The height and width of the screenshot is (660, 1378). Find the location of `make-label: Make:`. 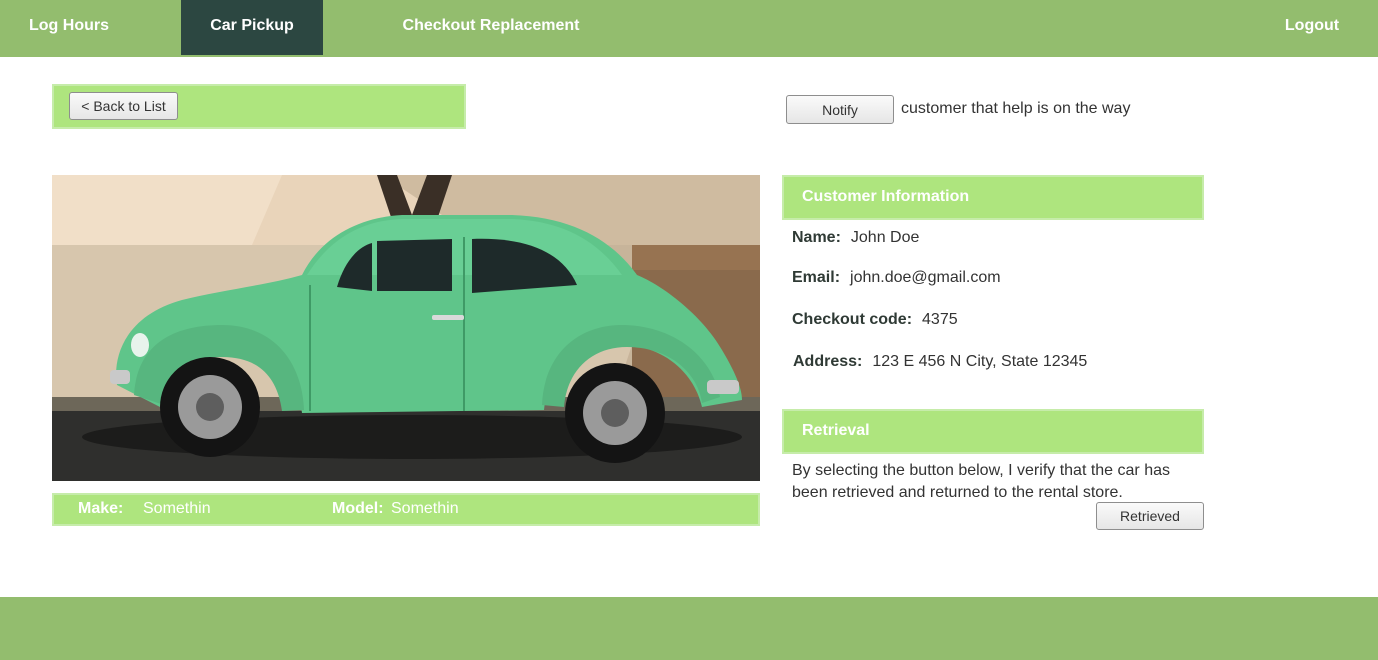

make-label: Make: is located at coordinates (101, 508).